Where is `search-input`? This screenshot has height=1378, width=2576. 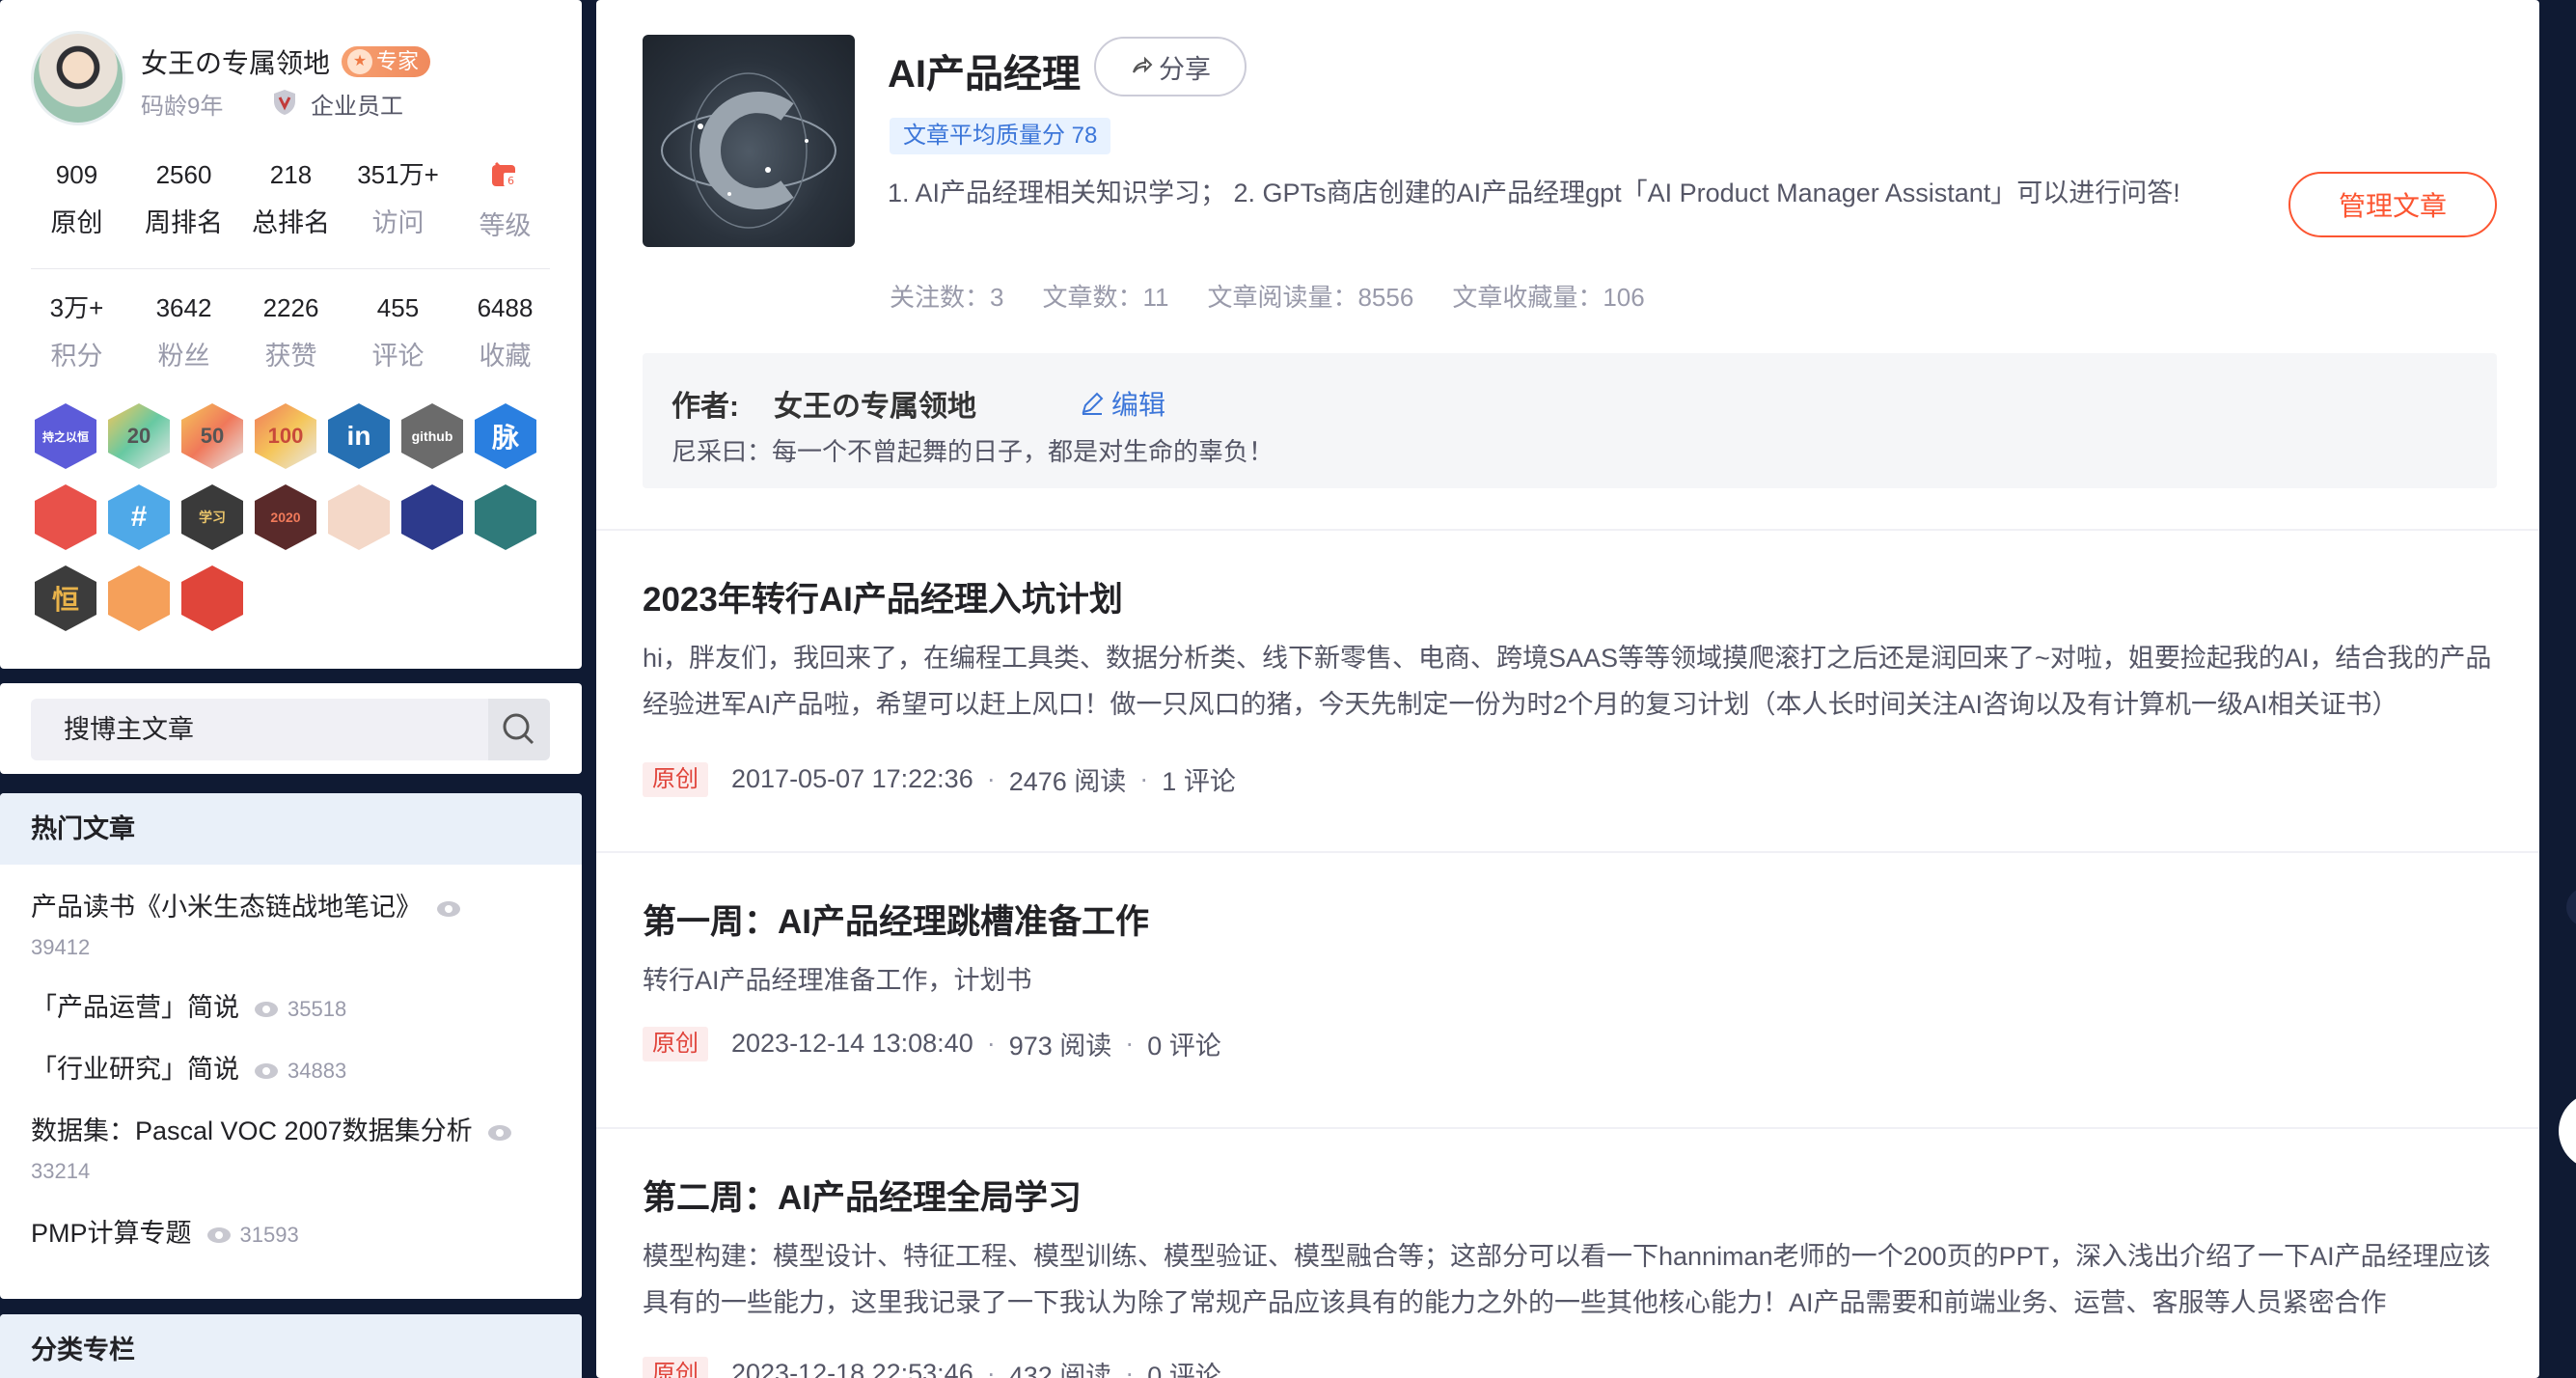 search-input is located at coordinates (260, 730).